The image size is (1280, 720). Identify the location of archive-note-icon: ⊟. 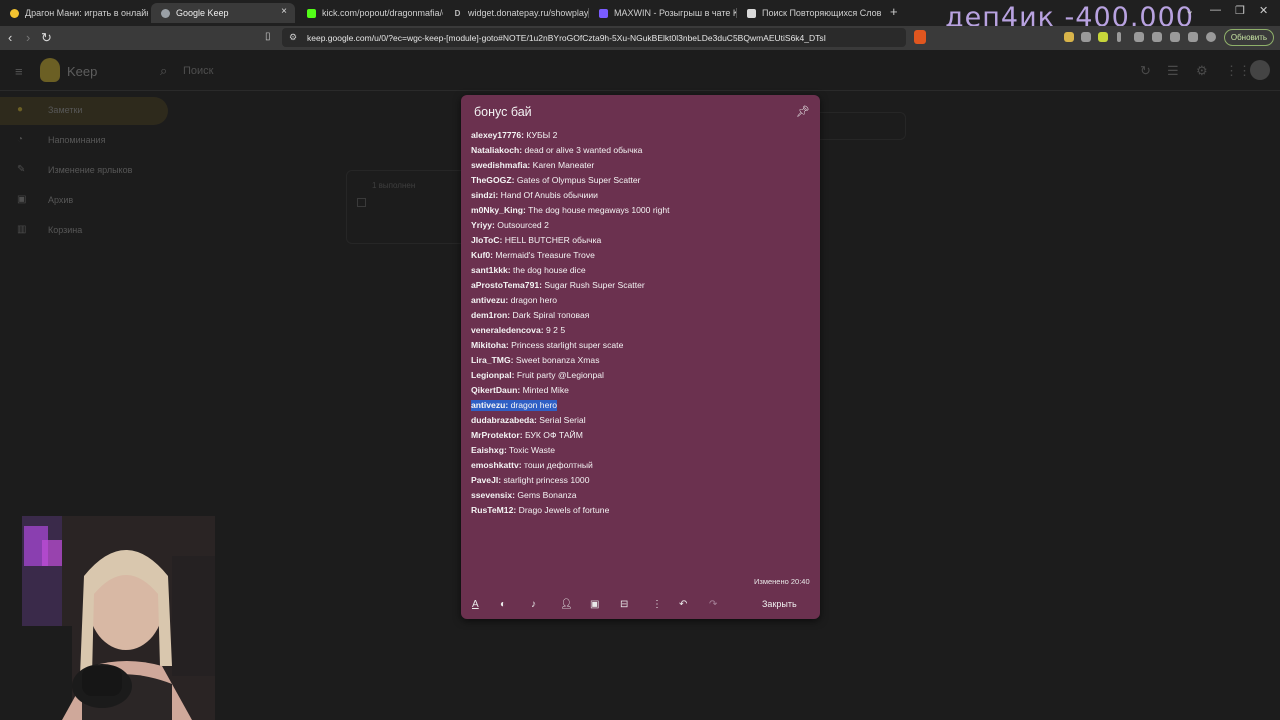
(624, 604).